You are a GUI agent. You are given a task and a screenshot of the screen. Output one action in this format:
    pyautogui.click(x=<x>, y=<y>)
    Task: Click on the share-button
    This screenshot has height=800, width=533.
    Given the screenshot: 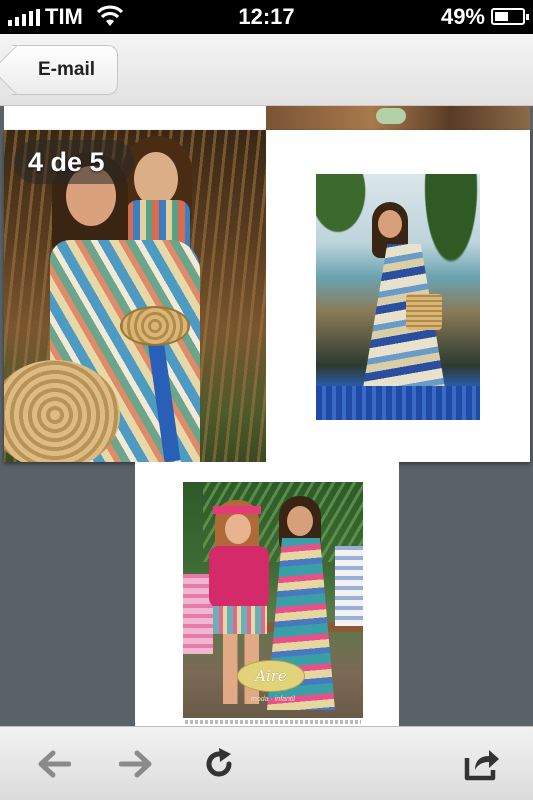 What is the action you would take?
    pyautogui.click(x=481, y=764)
    